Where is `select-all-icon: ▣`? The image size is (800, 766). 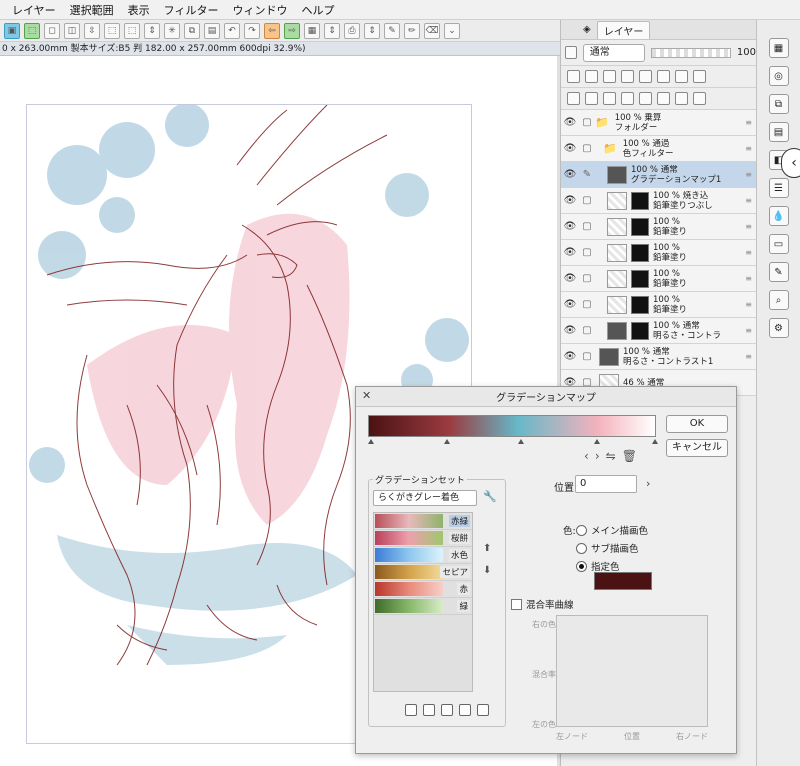
select-all-icon: ▣ is located at coordinates (12, 30).